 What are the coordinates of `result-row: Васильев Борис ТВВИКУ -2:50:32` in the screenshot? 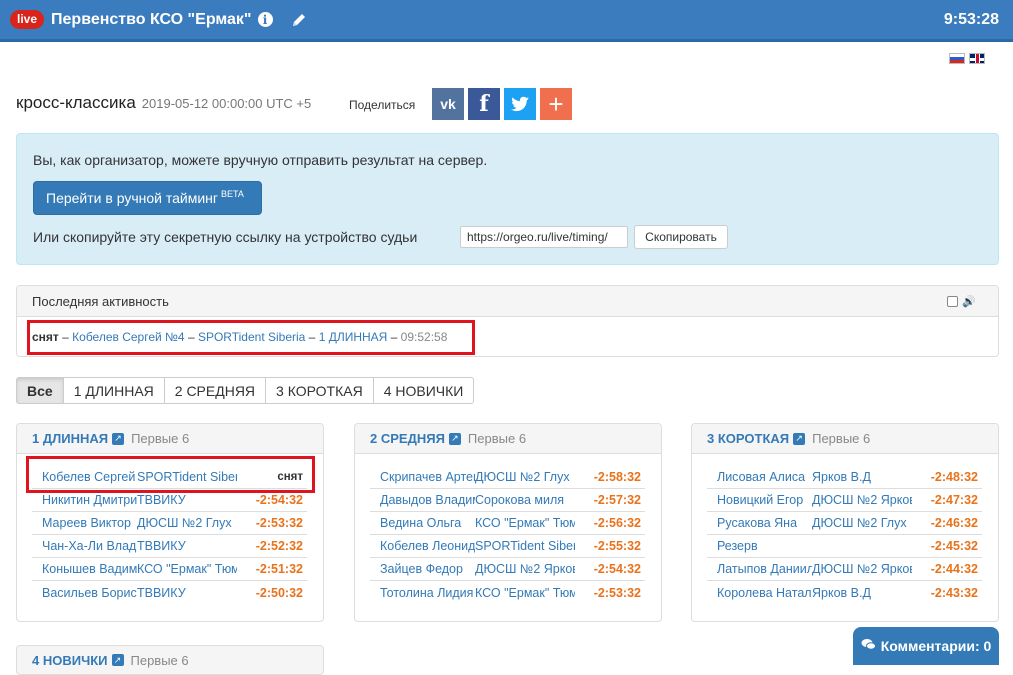 It's located at (169, 592).